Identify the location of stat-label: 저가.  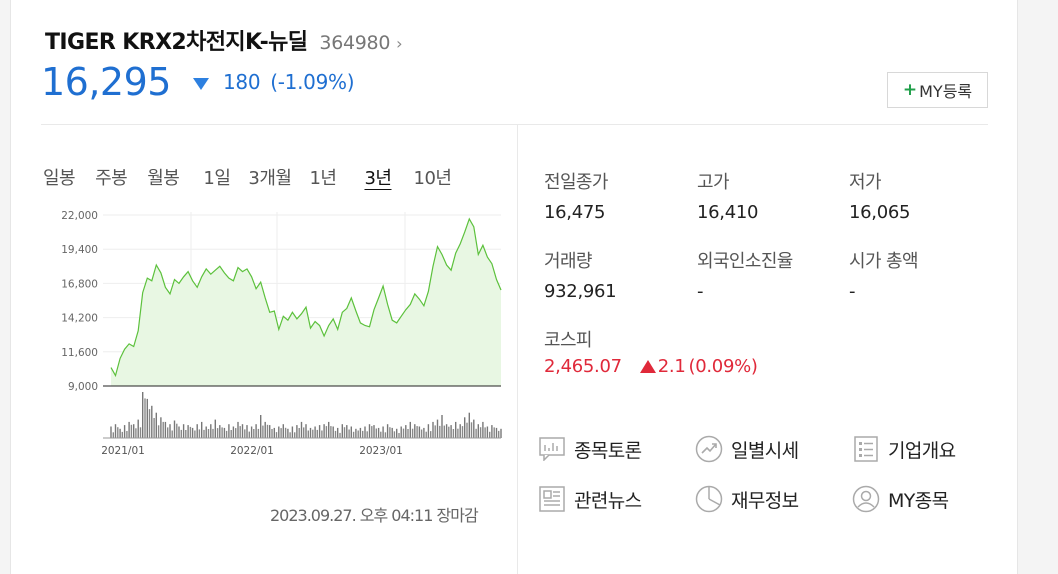
(865, 182).